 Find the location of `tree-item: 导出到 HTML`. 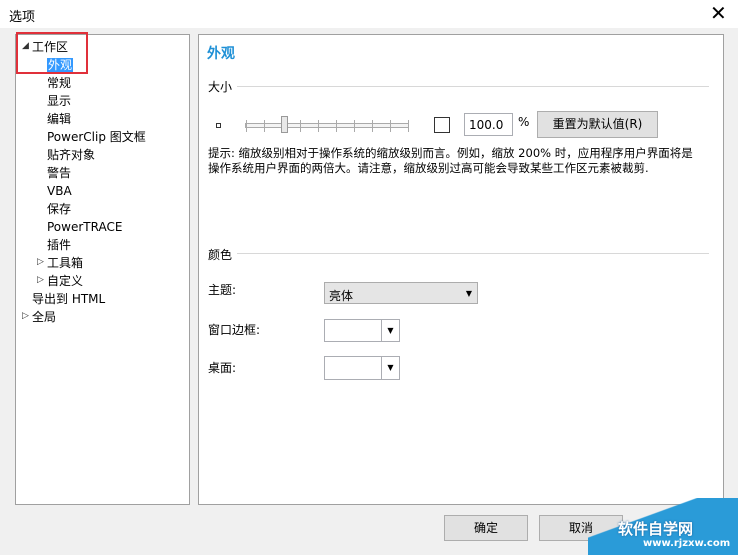

tree-item: 导出到 HTML is located at coordinates (68, 299).